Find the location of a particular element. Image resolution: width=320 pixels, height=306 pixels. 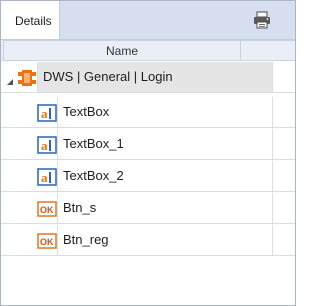

tree-item-label: Btn_reg is located at coordinates (86, 239).